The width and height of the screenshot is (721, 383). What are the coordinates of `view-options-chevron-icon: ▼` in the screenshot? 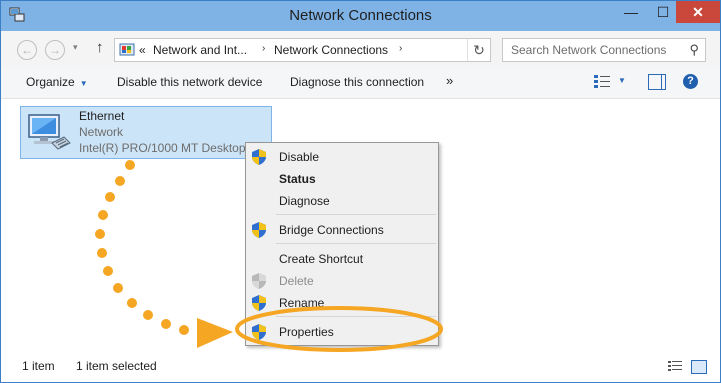 It's located at (622, 80).